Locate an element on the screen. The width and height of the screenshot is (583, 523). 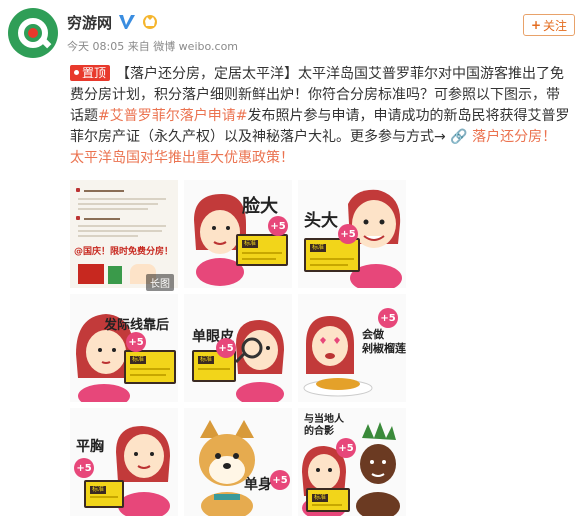
image-long-doc: @国庆！限时免费分房！ is located at coordinates (124, 234).